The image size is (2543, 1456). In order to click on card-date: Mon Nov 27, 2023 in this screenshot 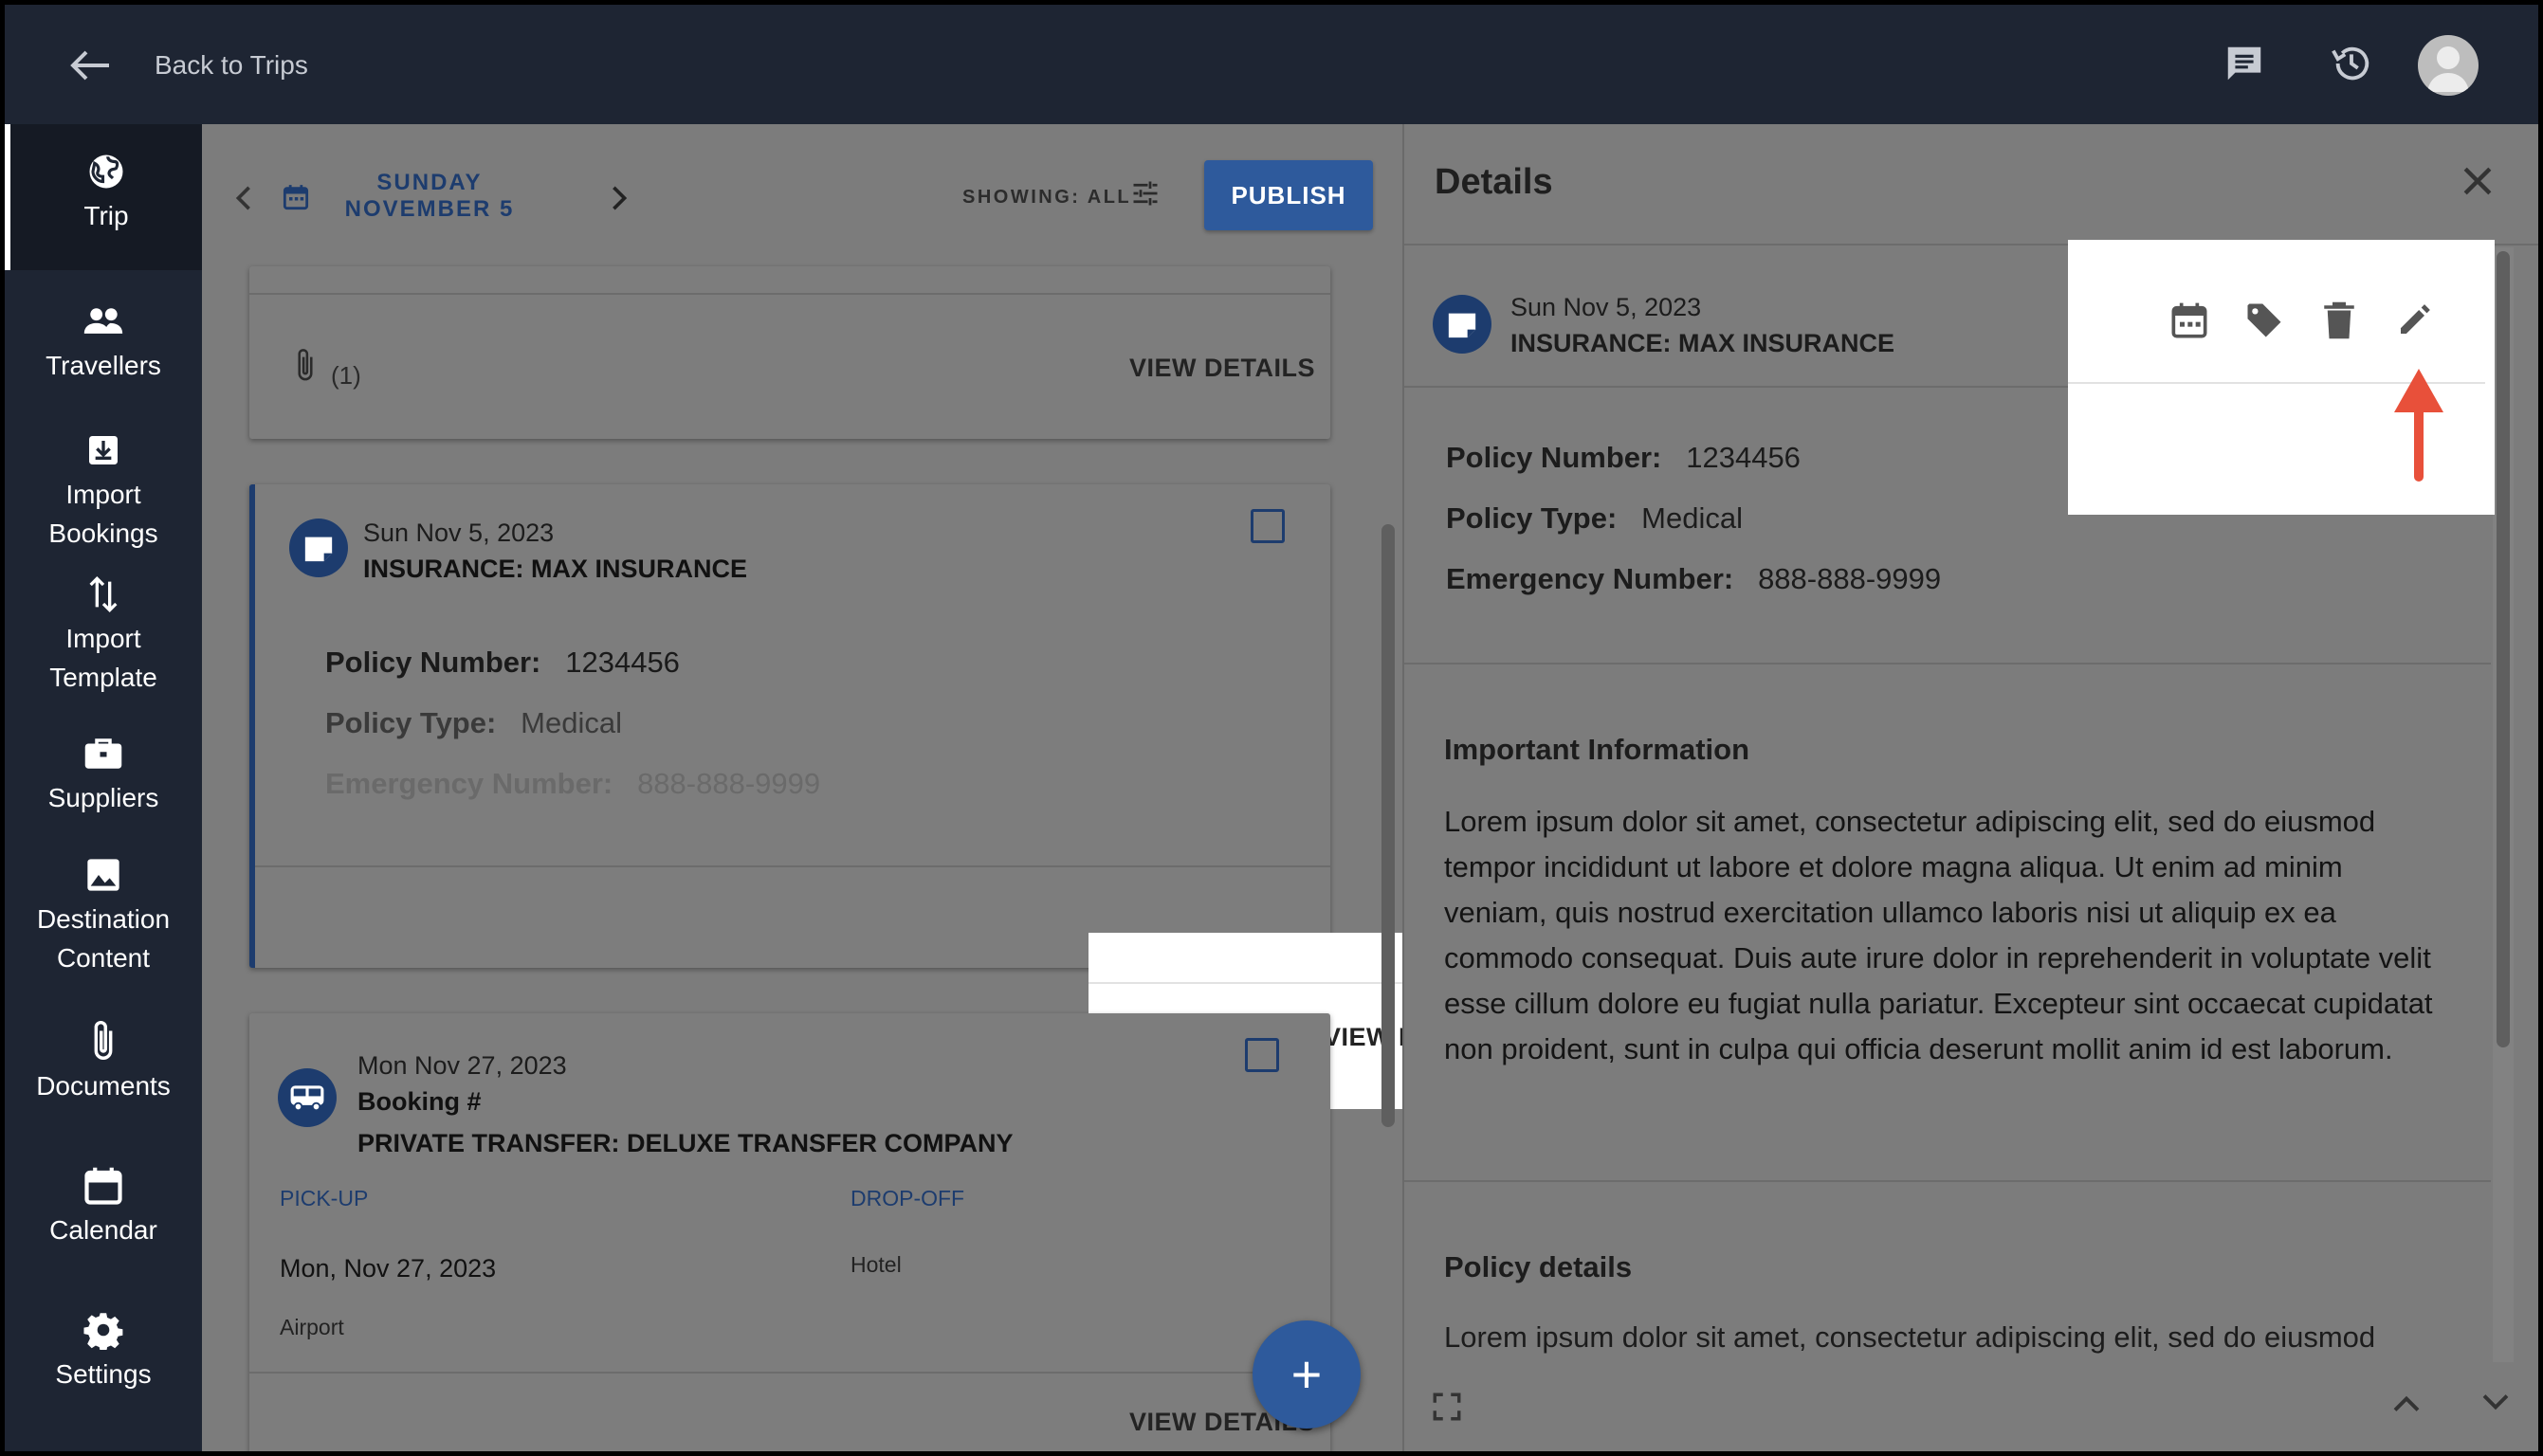, I will do `click(462, 1065)`.